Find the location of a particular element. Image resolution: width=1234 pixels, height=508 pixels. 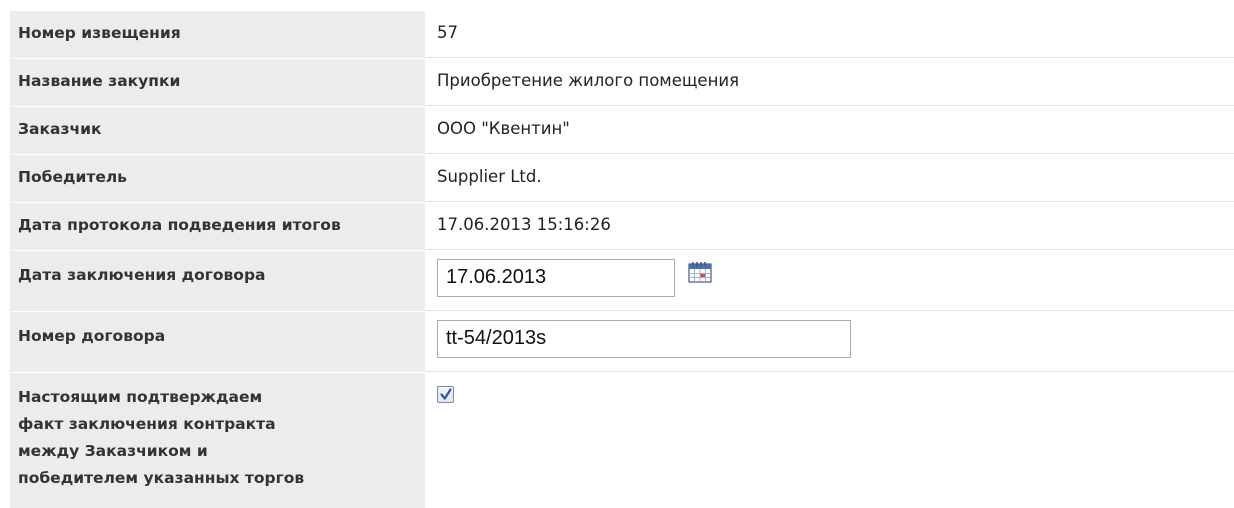

notice-number-label: Номер извещения is located at coordinates (217, 34).